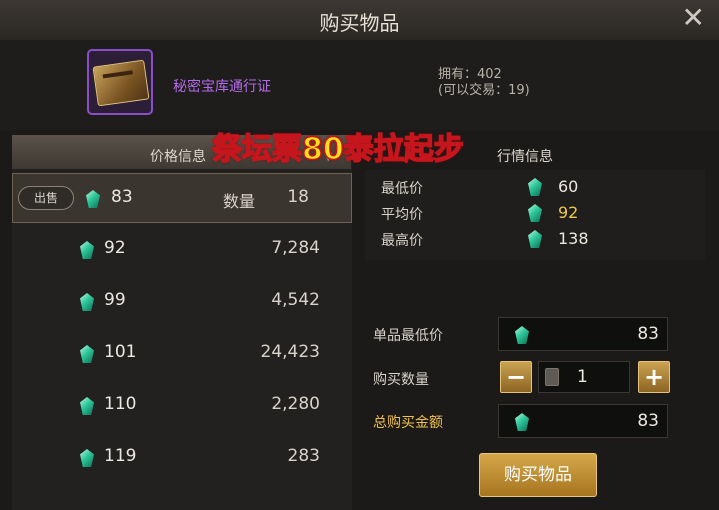 The width and height of the screenshot is (719, 510). Describe the element at coordinates (295, 300) in the screenshot. I see `listing-qty: 4,542` at that location.